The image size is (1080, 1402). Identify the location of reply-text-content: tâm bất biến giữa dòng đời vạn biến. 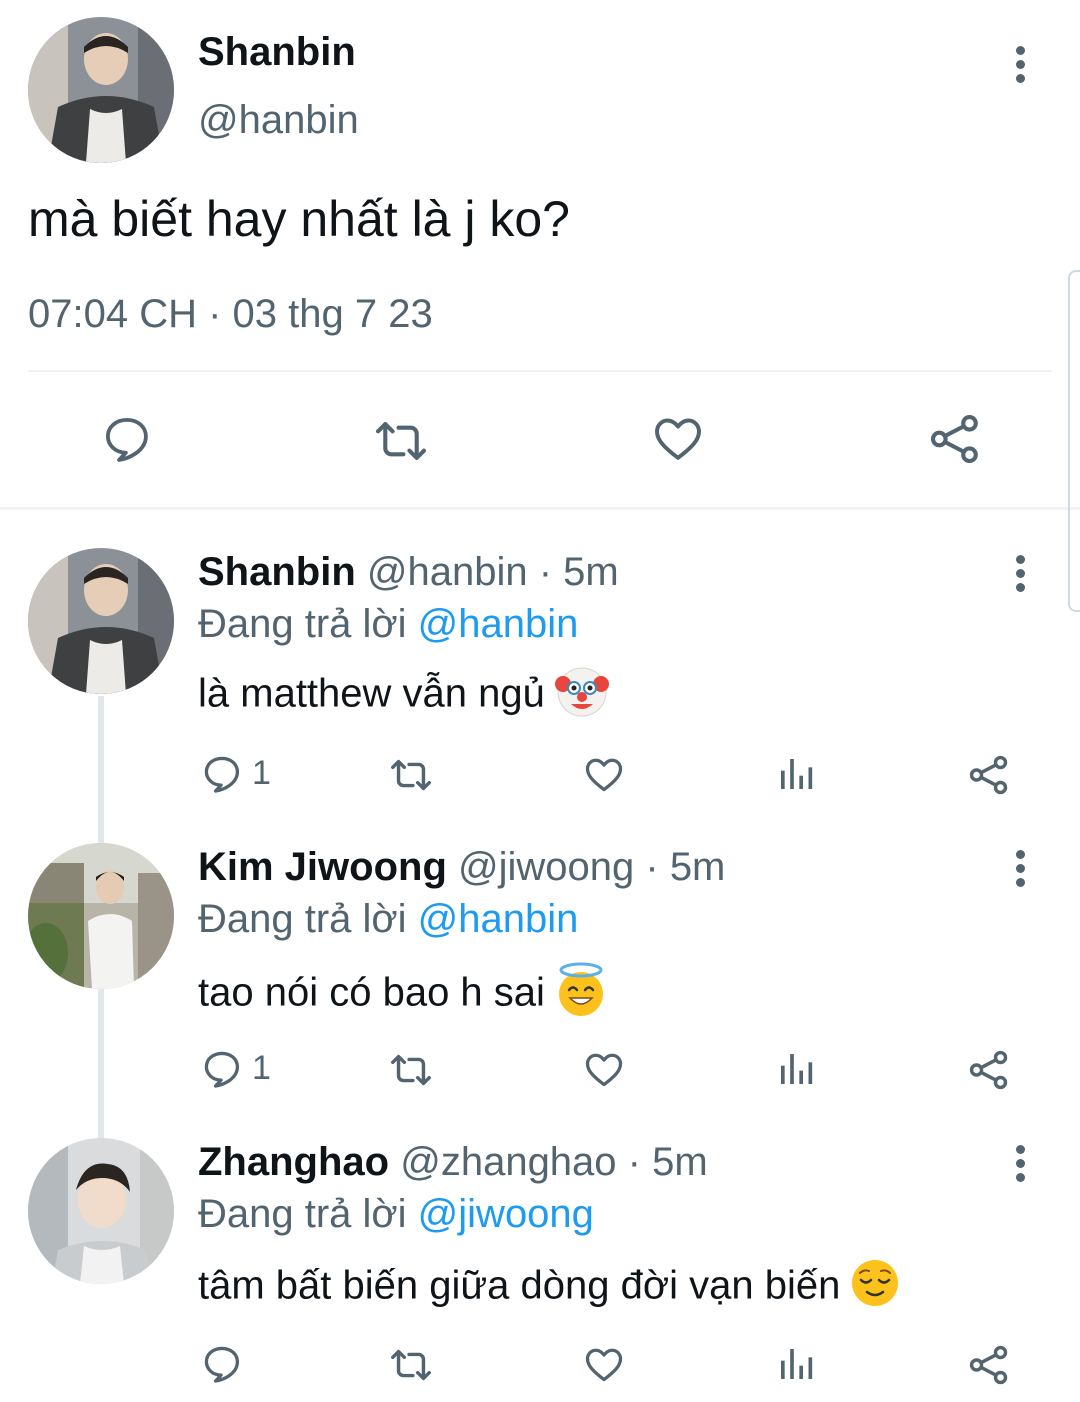
(519, 1285).